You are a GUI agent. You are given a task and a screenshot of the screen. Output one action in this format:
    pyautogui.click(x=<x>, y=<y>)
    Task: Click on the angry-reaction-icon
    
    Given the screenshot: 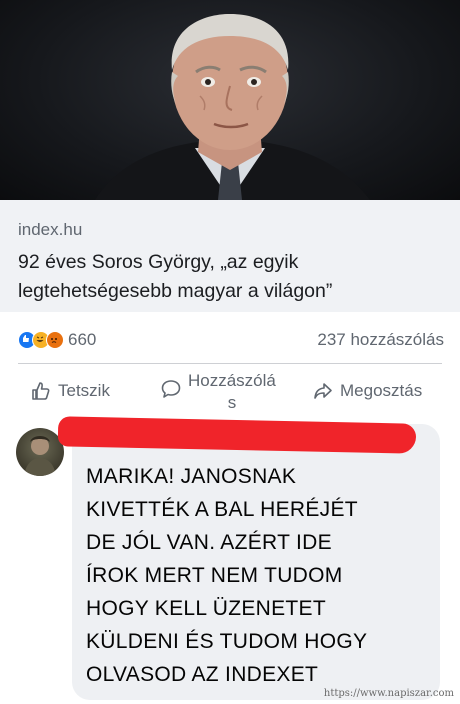 What is the action you would take?
    pyautogui.click(x=55, y=340)
    